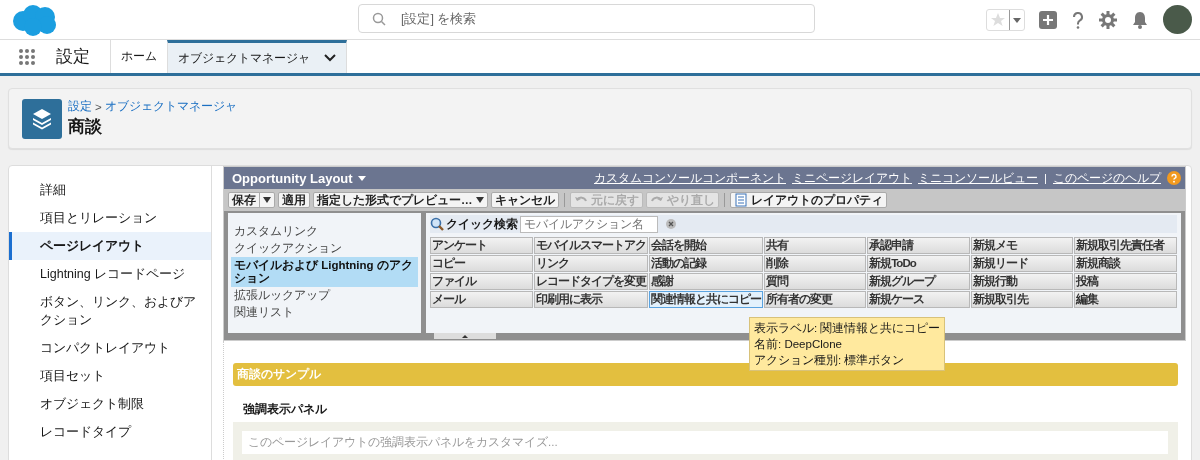 The height and width of the screenshot is (460, 1200). I want to click on category-item: 関連リスト, so click(324, 312).